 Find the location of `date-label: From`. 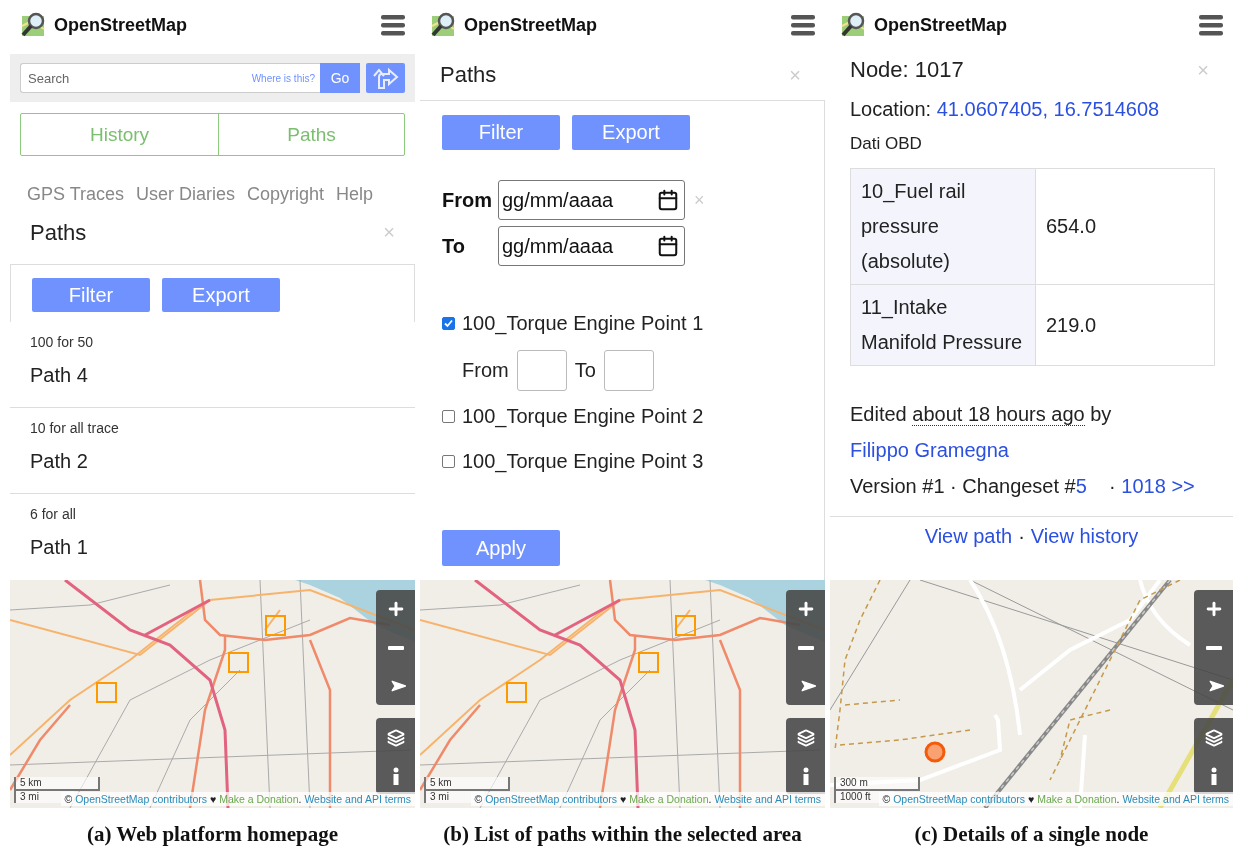

date-label: From is located at coordinates (467, 200).